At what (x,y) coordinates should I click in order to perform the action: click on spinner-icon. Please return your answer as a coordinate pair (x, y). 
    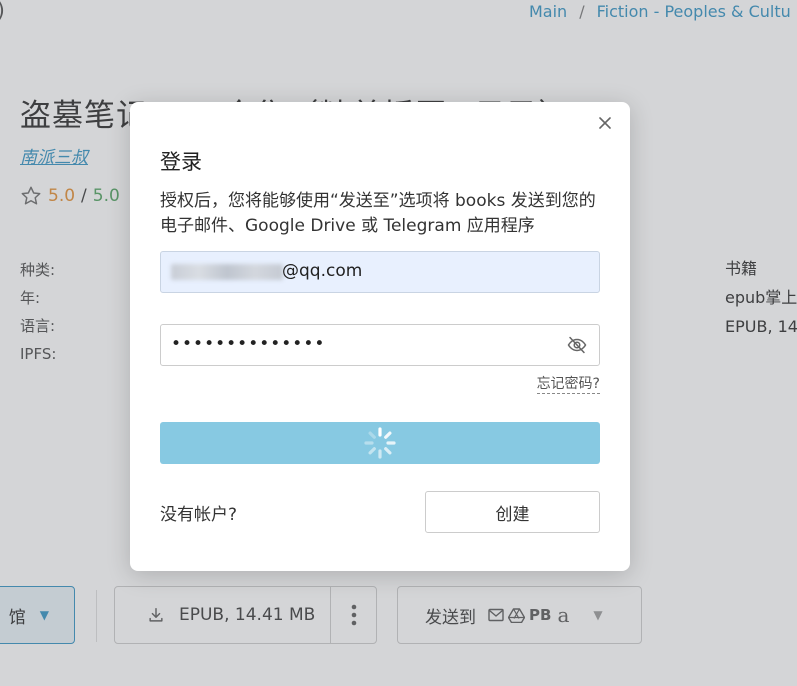
    Looking at the image, I should click on (380, 443).